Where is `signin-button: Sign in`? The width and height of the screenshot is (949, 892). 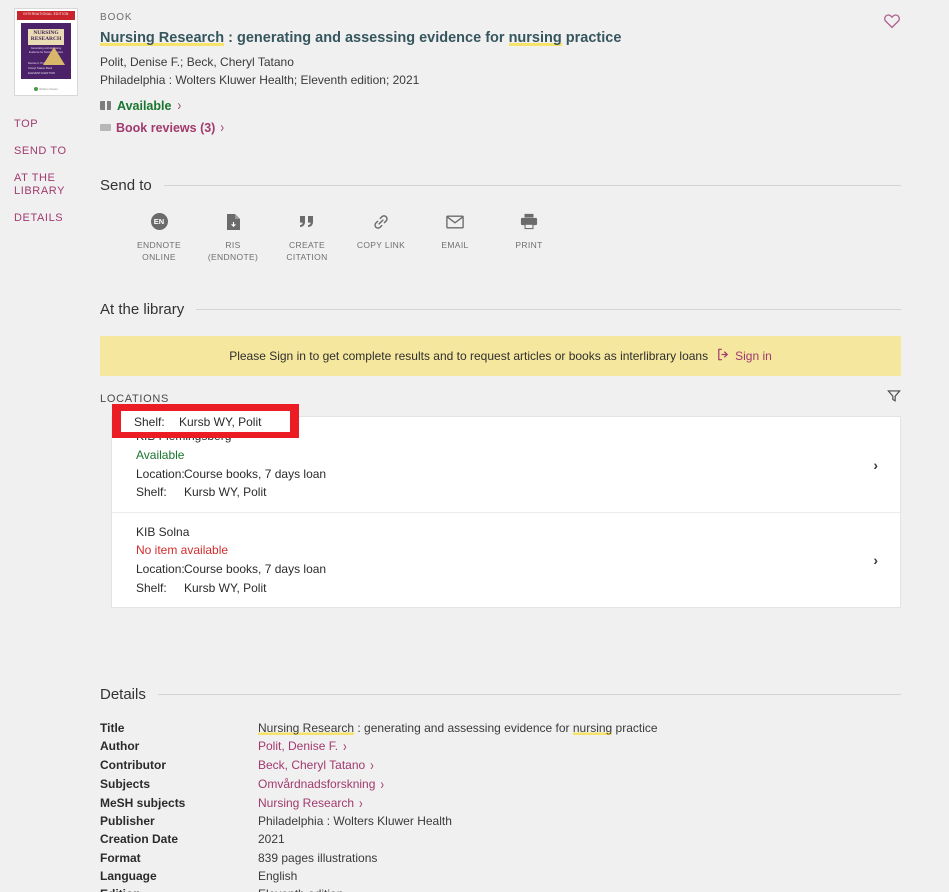 signin-button: Sign in is located at coordinates (744, 356).